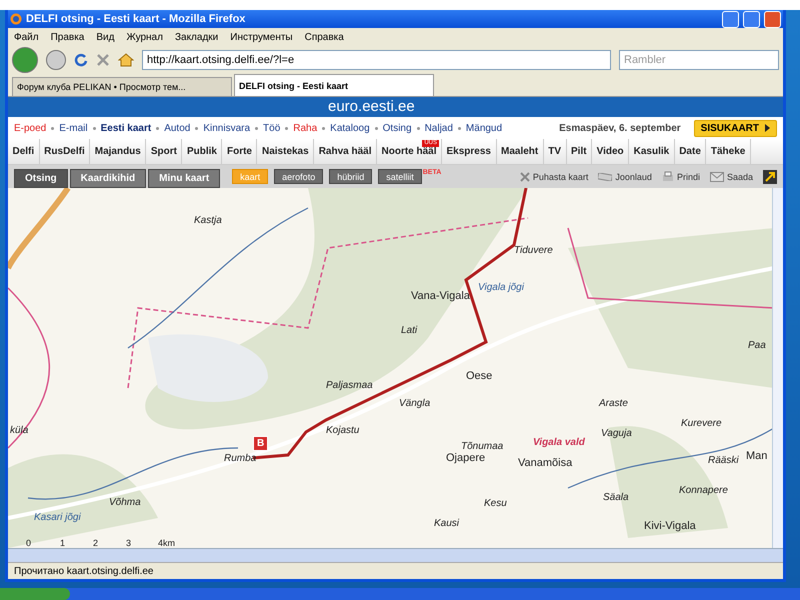 The height and width of the screenshot is (600, 800). Describe the element at coordinates (16, 19) in the screenshot. I see `browser-logo-icon` at that location.